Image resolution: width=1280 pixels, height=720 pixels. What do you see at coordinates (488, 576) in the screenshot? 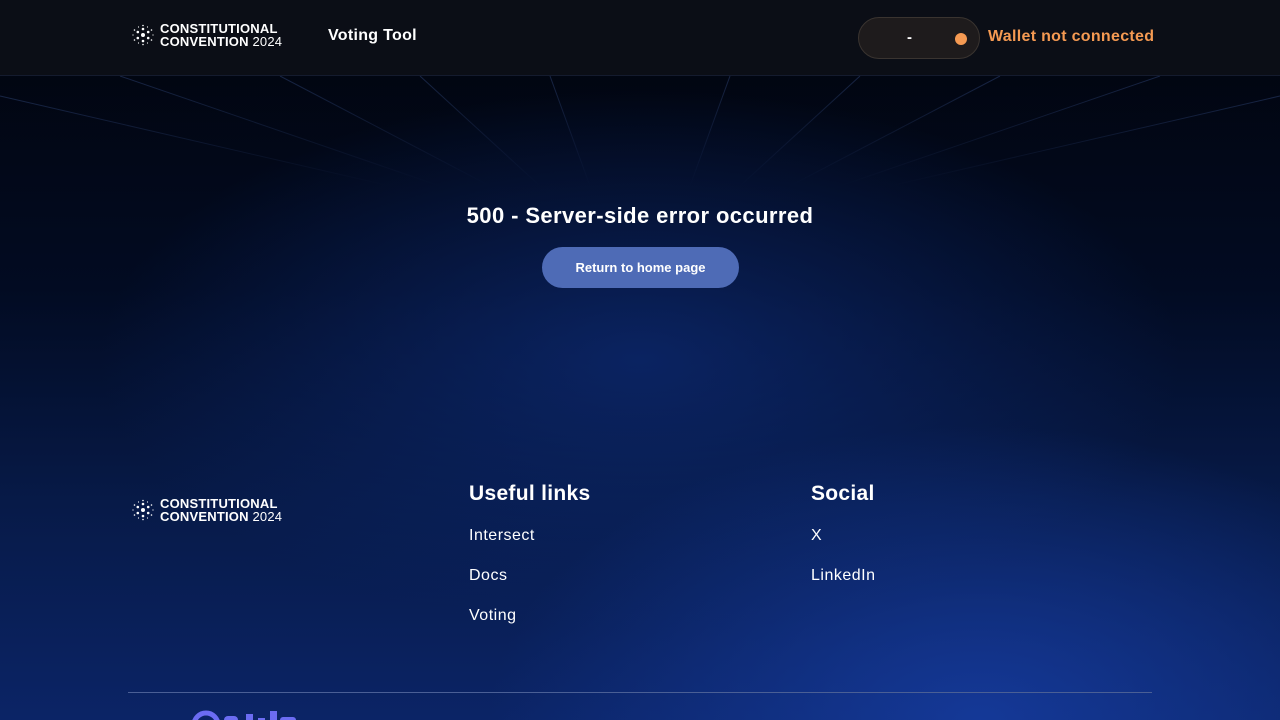
I see `footer-link-docs: Docs` at bounding box center [488, 576].